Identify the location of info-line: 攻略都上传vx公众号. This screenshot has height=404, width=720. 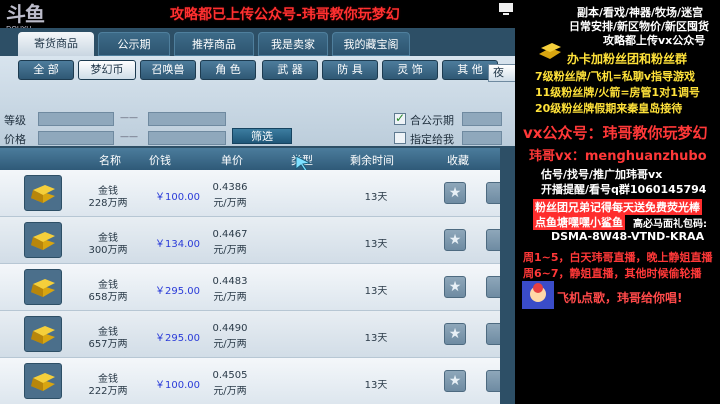
(654, 40).